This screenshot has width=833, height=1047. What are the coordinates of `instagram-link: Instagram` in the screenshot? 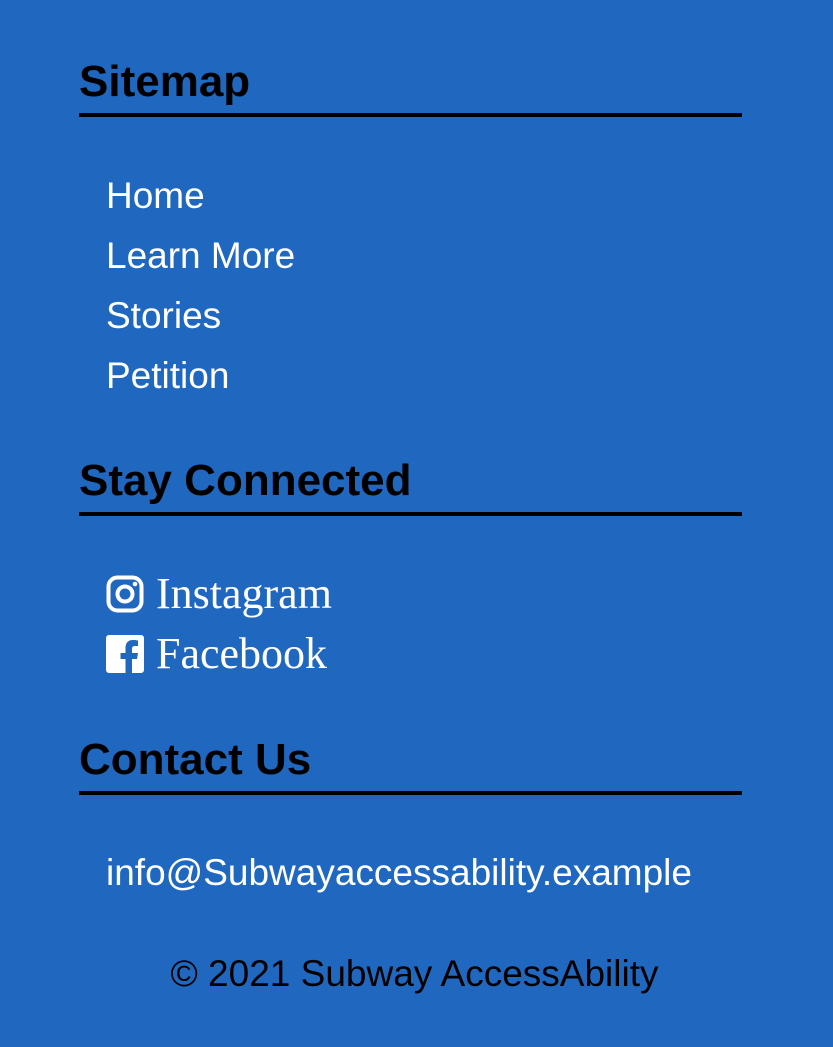 It's located at (244, 594).